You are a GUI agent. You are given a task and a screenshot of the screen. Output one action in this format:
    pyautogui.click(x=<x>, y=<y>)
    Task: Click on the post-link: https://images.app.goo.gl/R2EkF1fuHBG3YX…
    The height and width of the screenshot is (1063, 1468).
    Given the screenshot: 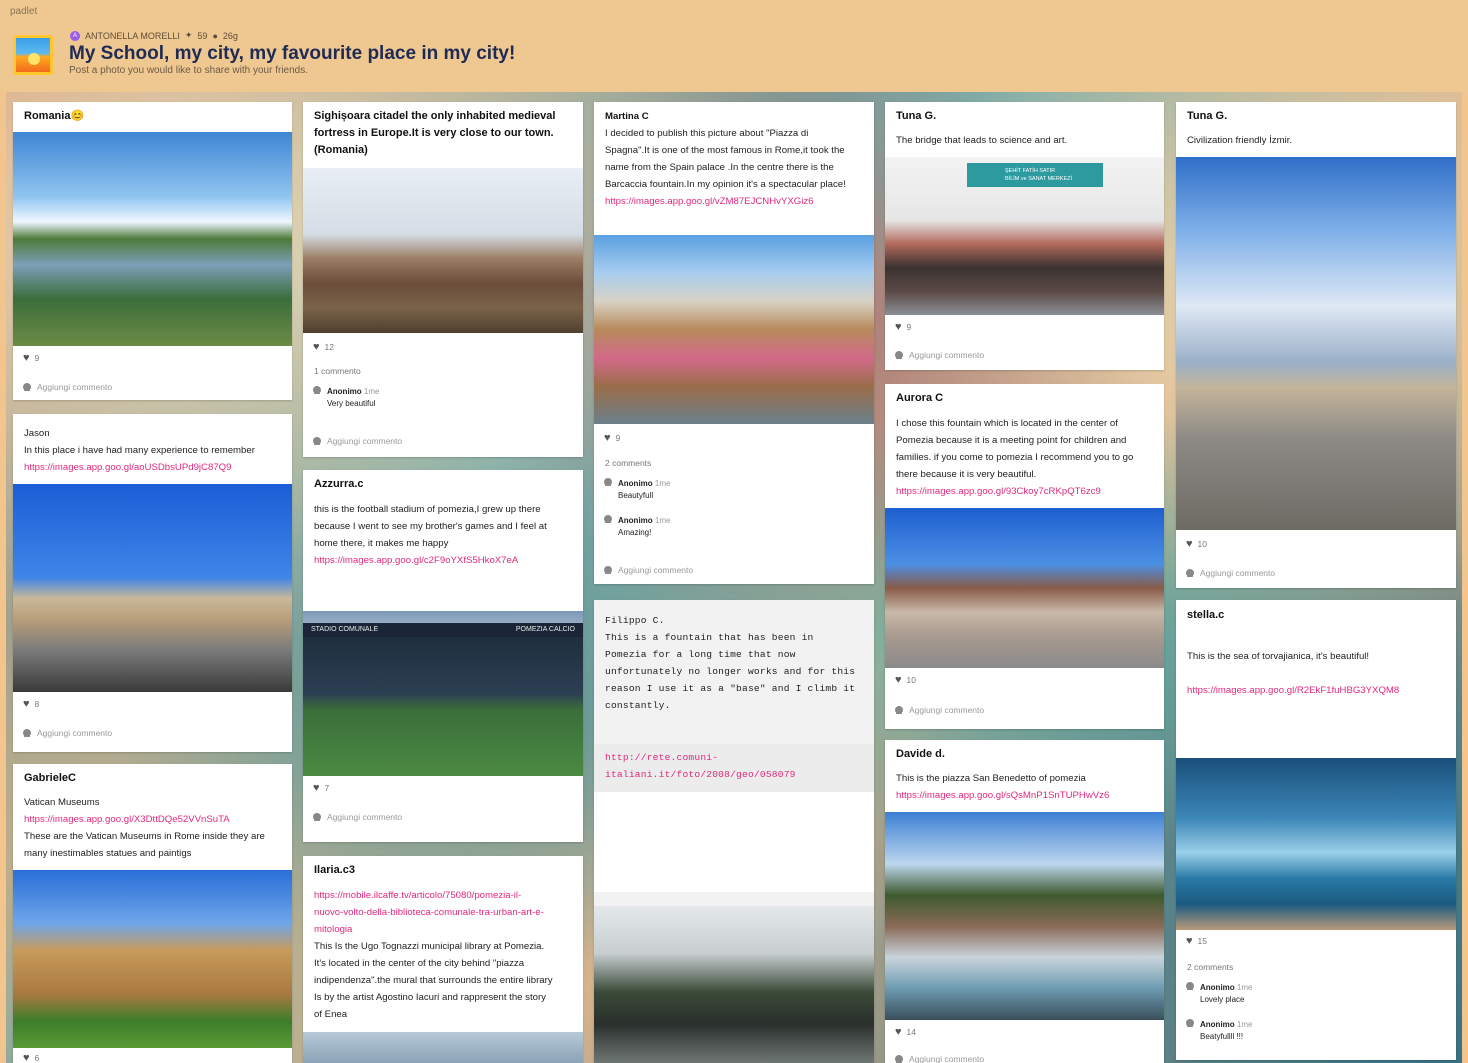 What is the action you would take?
    pyautogui.click(x=1293, y=690)
    